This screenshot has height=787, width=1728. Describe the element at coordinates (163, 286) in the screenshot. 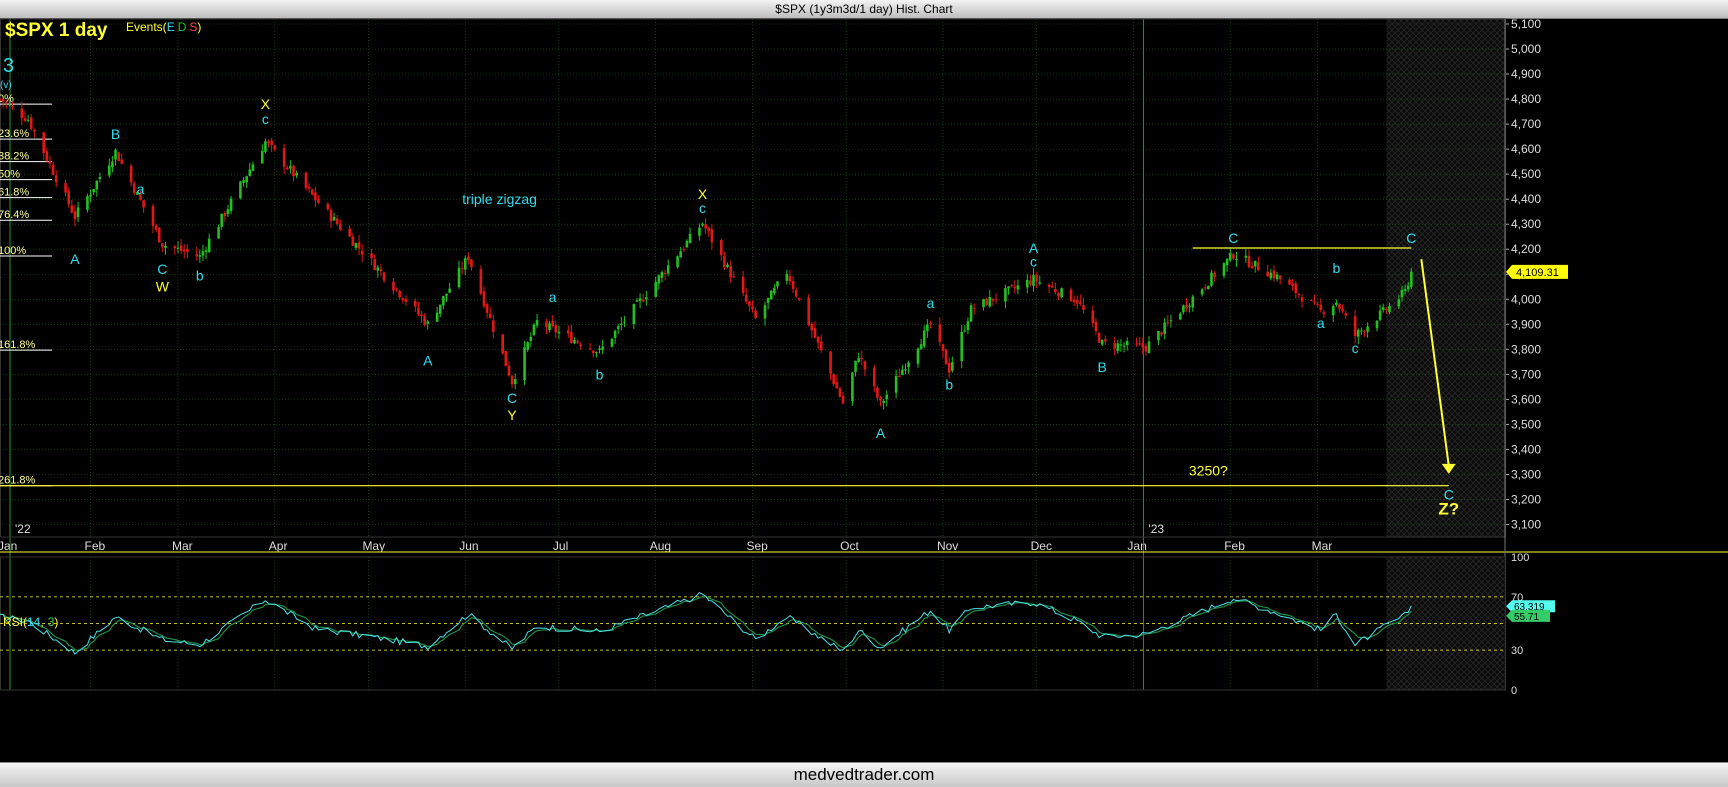

I see `wave-label: W` at that location.